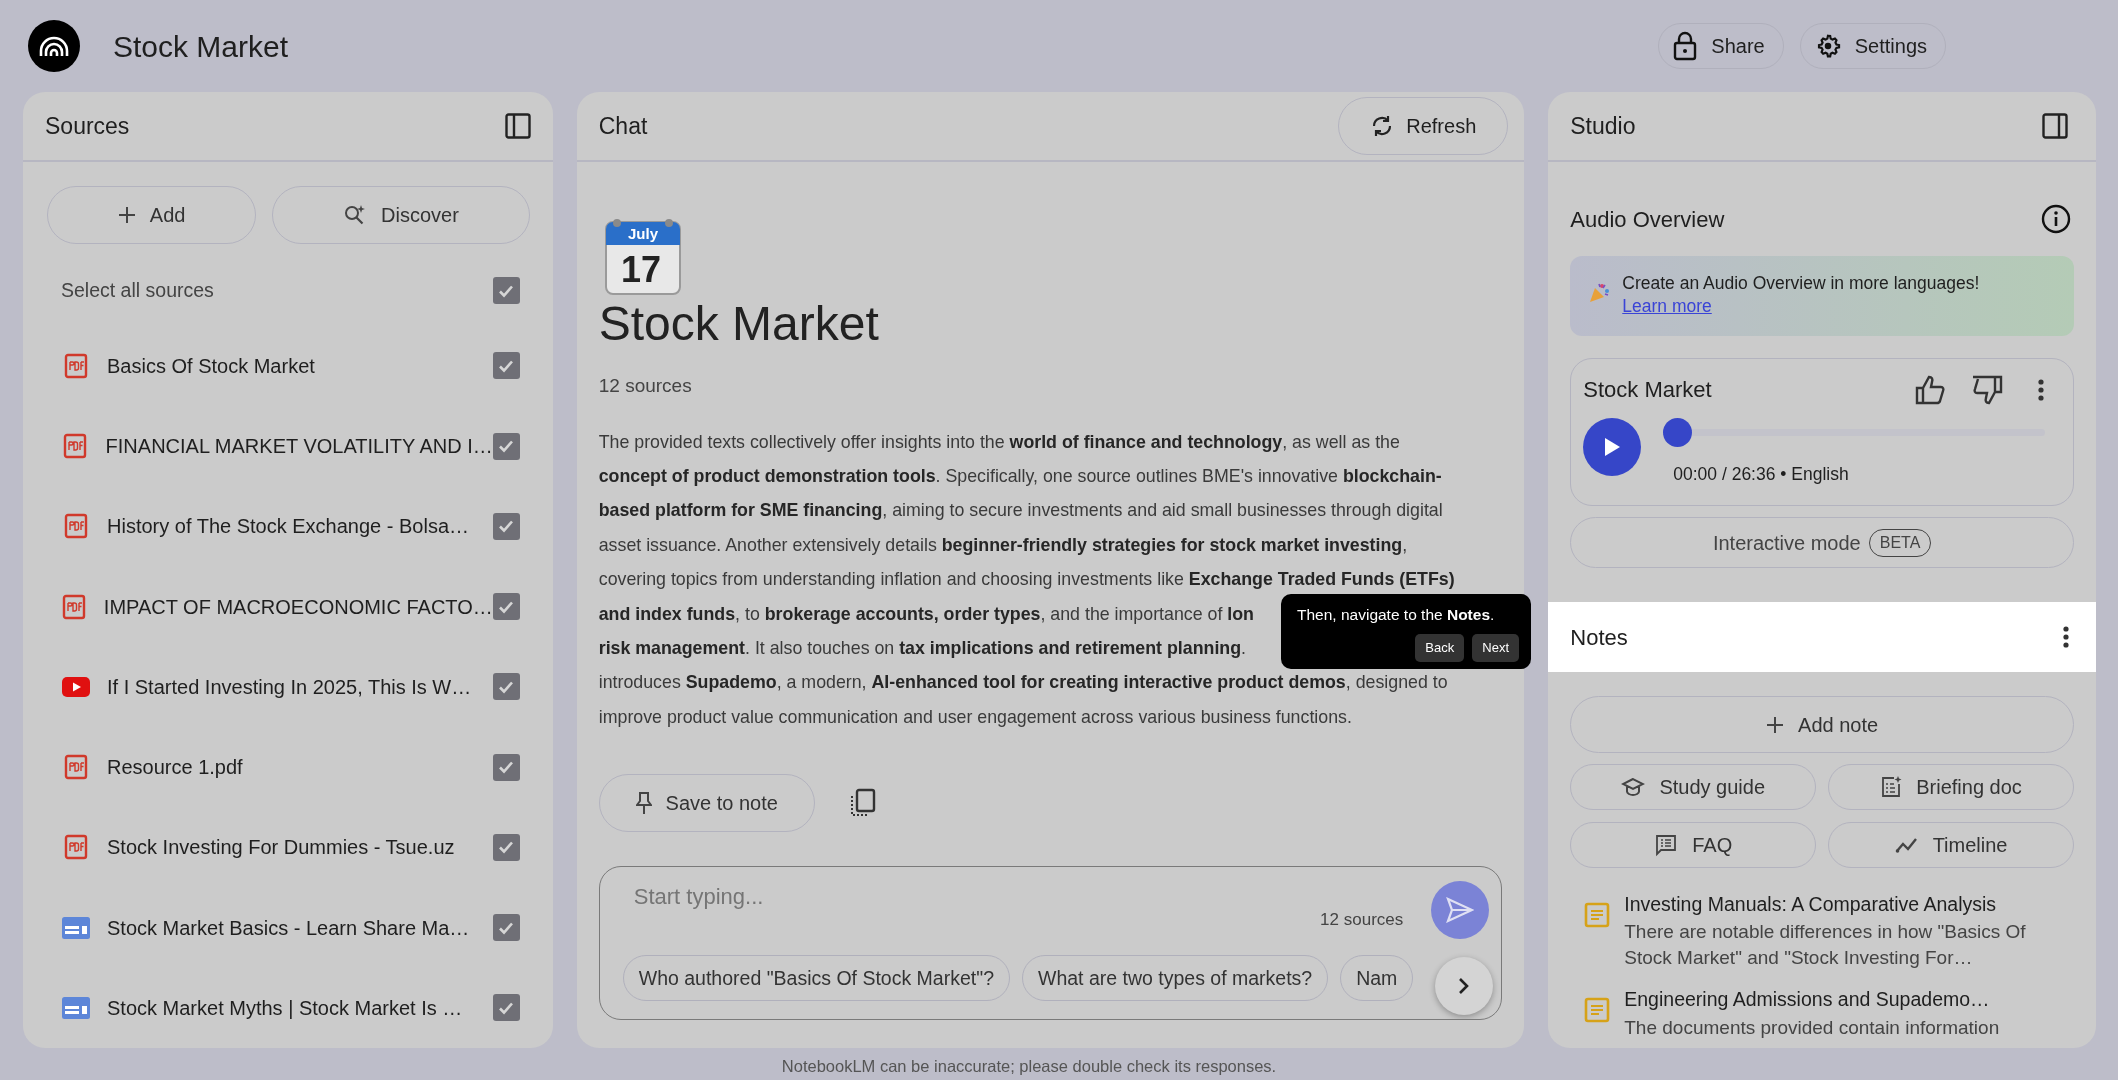  What do you see at coordinates (1495, 648) in the screenshot?
I see `next-button: Next` at bounding box center [1495, 648].